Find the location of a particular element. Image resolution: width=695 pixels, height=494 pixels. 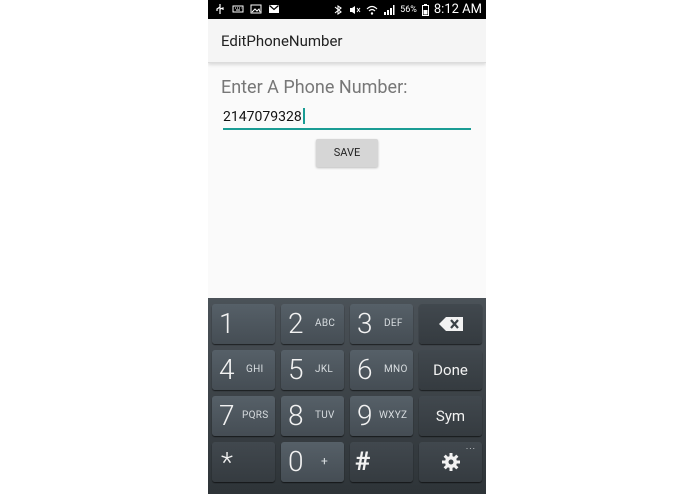

key-3: 3 DEF is located at coordinates (381, 324).